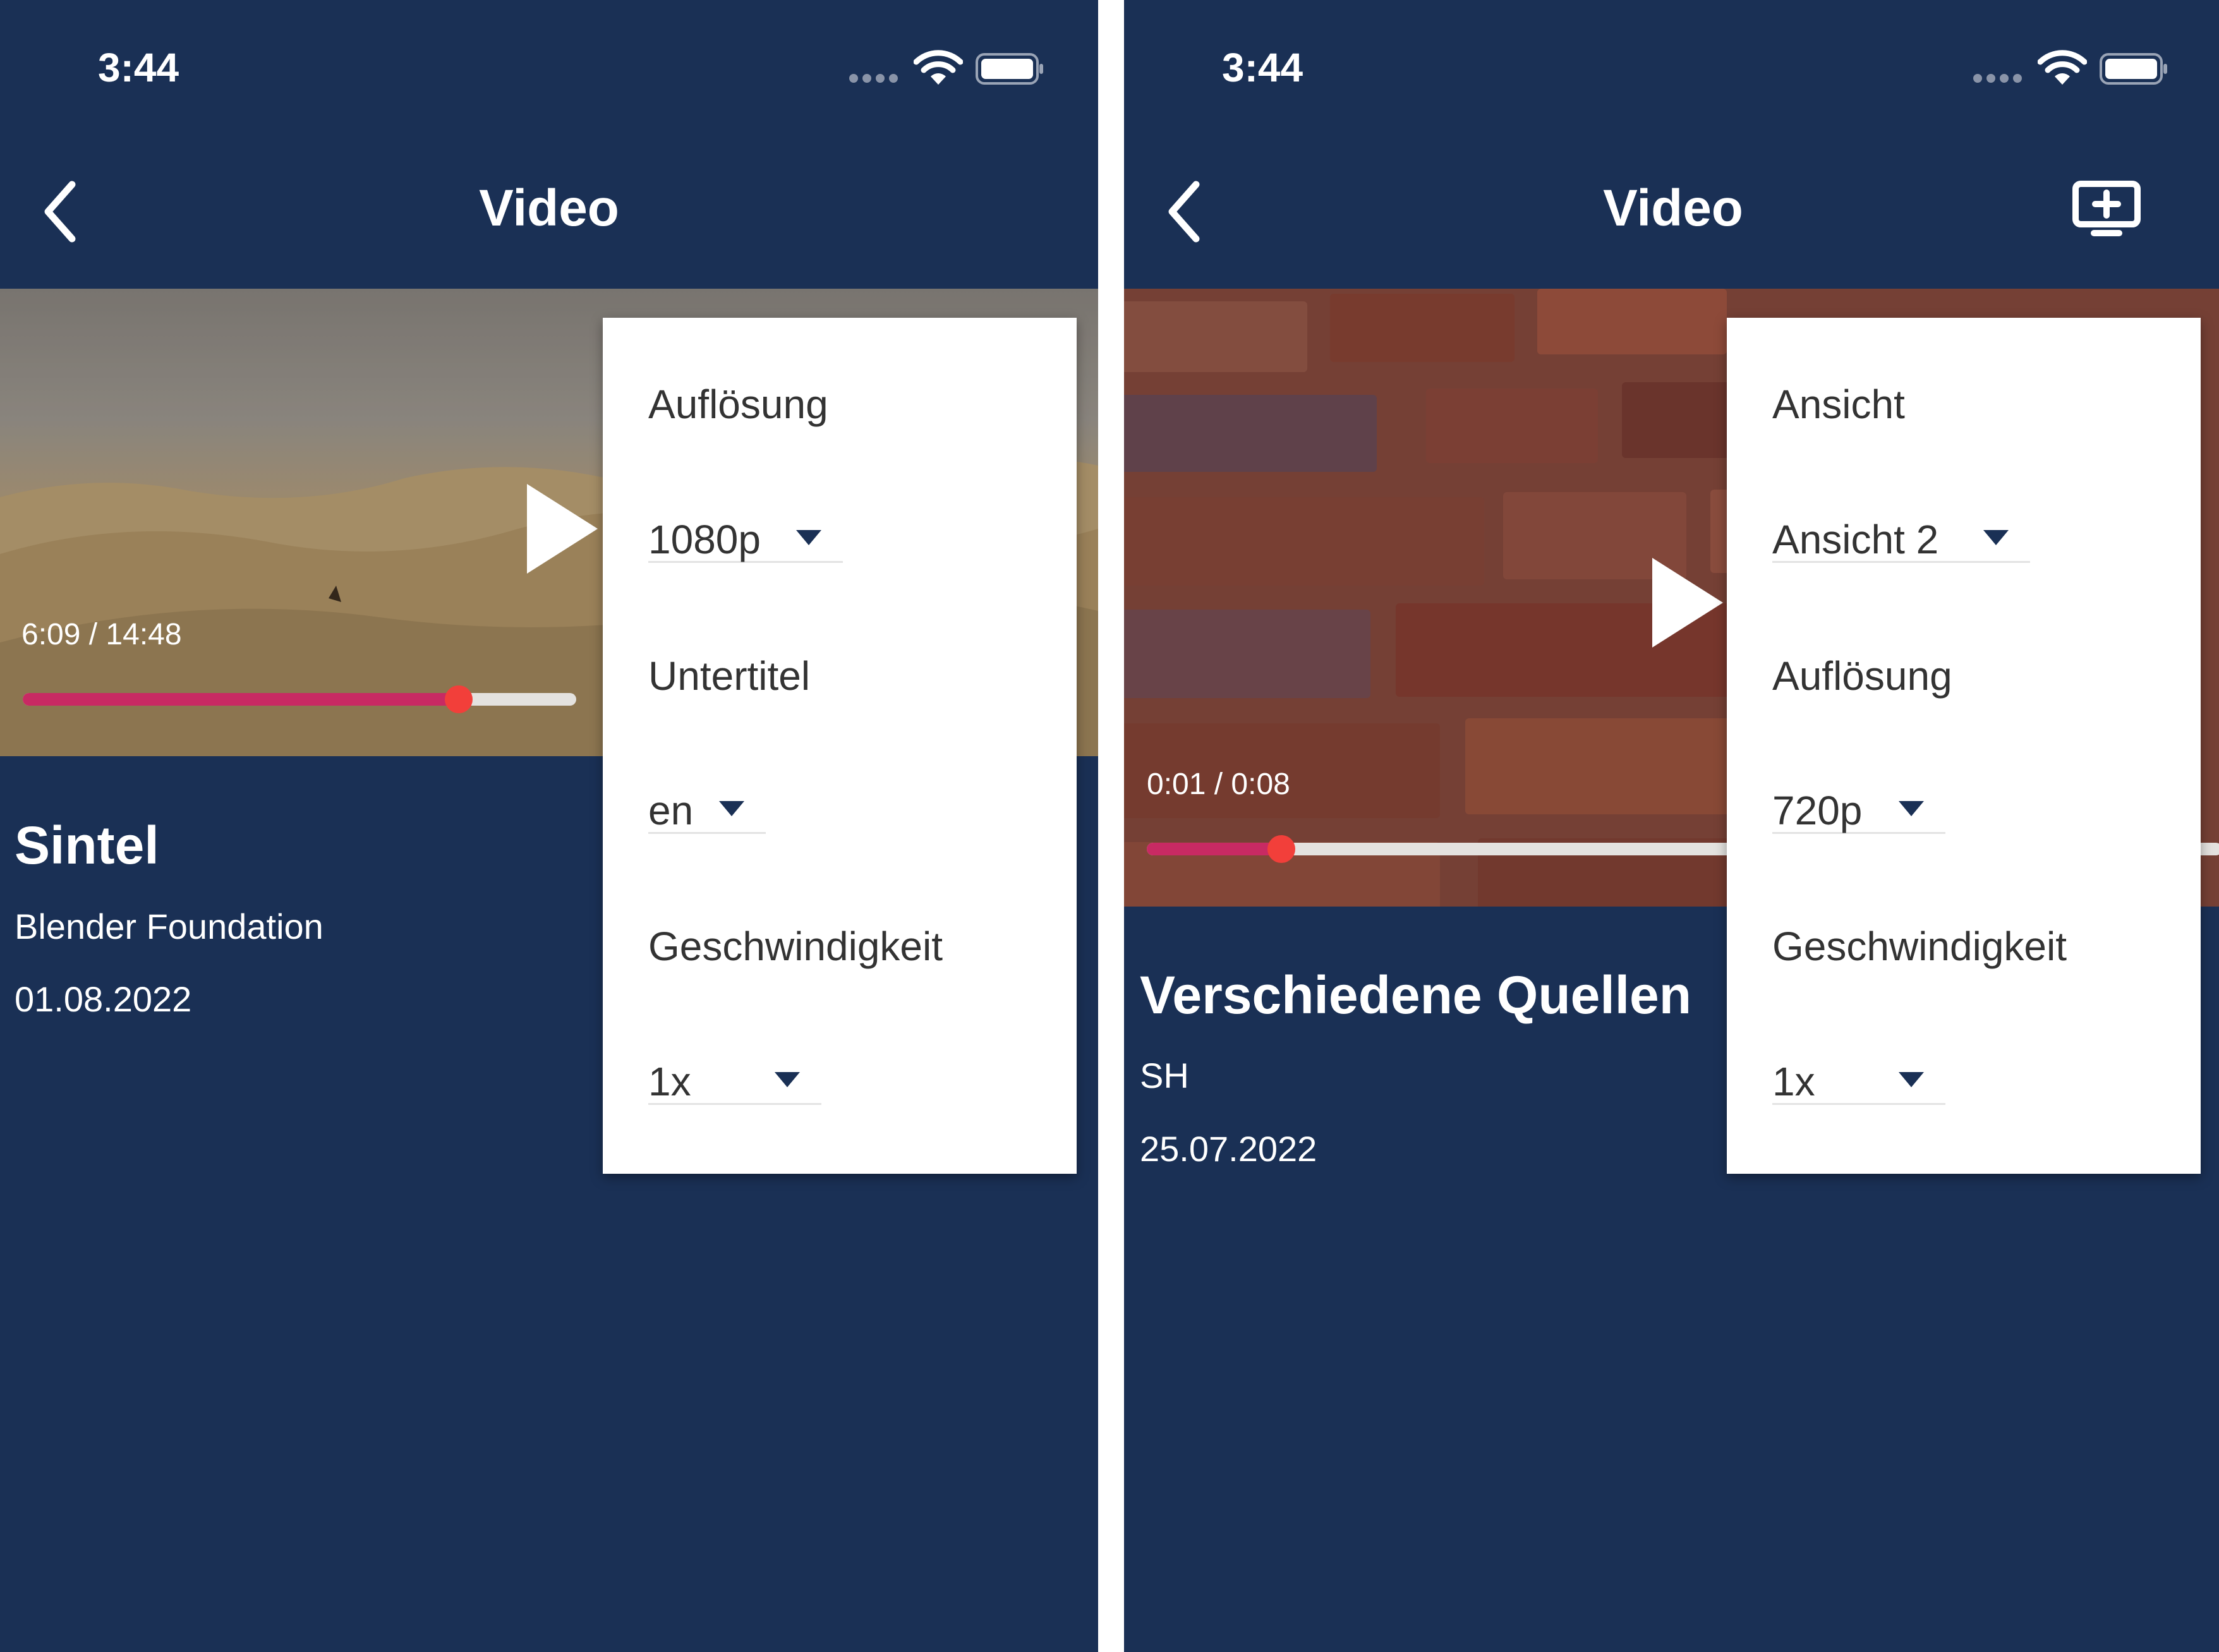 The width and height of the screenshot is (2219, 1652). Describe the element at coordinates (1218, 784) in the screenshot. I see `playback-time: 0:01 / 0:08` at that location.